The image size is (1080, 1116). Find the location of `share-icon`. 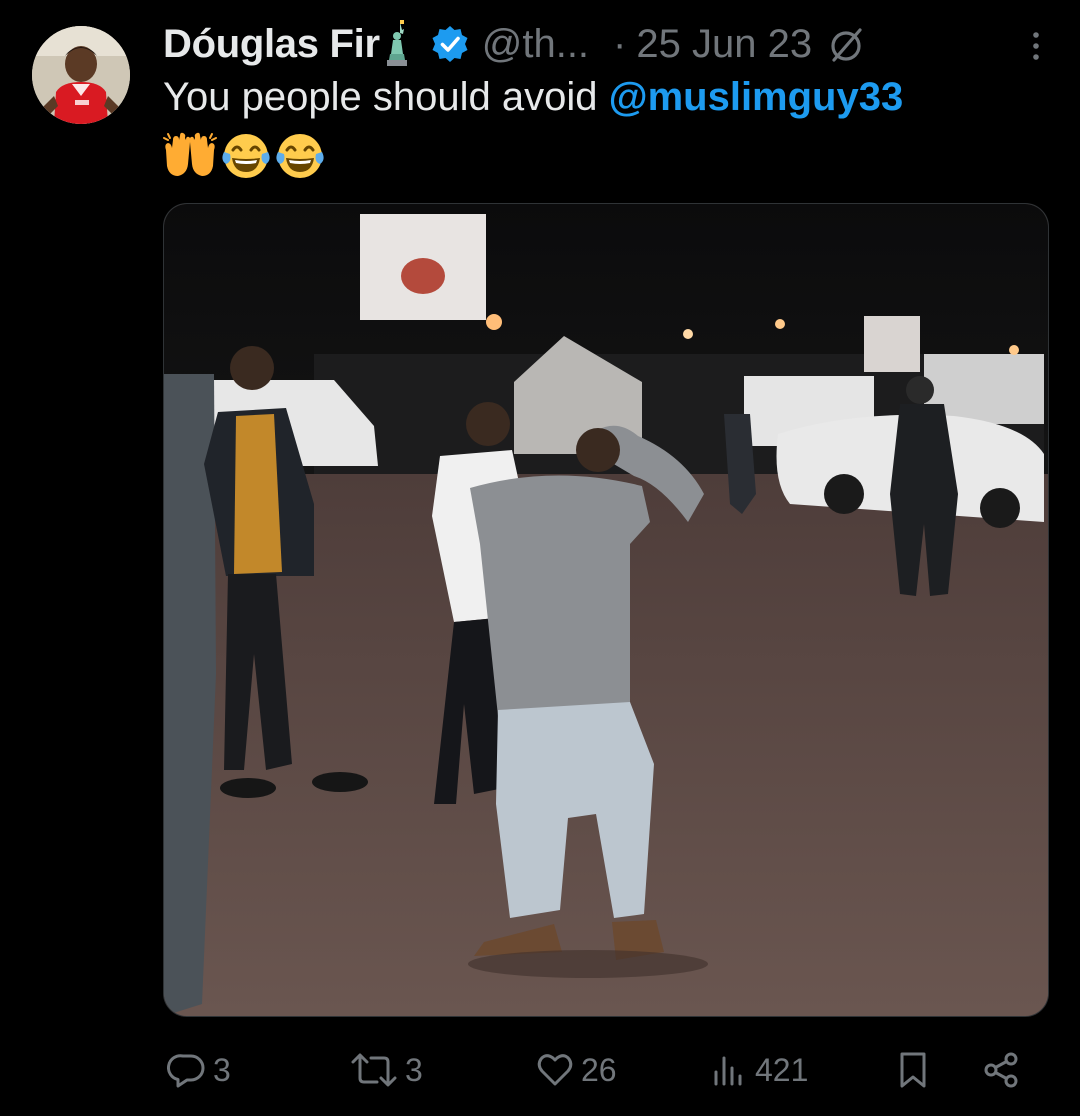

share-icon is located at coordinates (1001, 1070).